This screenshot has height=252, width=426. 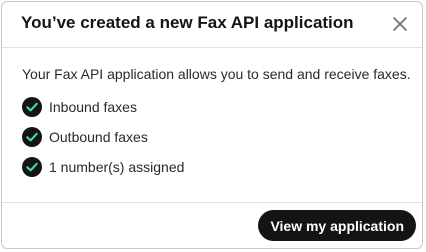 What do you see at coordinates (187, 22) in the screenshot?
I see `dialog-title: You’ve created a new Fax API application` at bounding box center [187, 22].